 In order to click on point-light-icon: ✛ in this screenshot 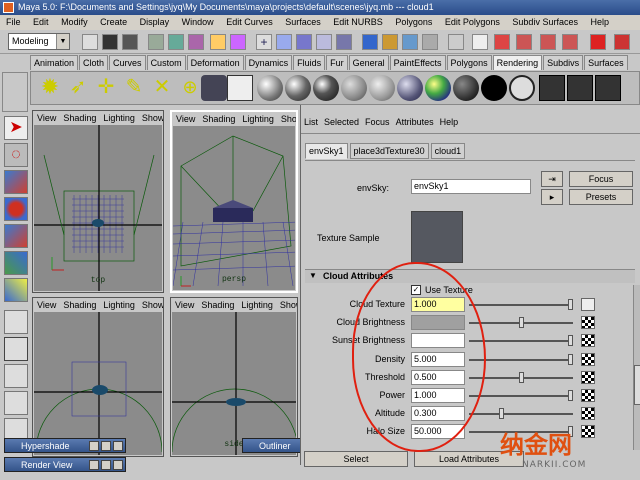, I will do `click(106, 88)`.